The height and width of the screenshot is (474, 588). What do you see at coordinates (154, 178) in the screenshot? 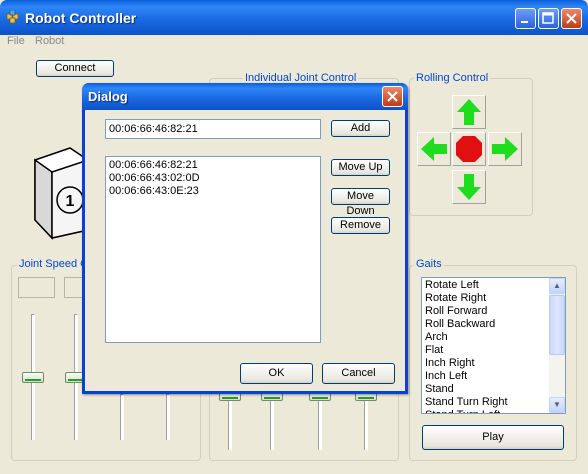
I see `device-item: 00:06:66:43:02:0D` at bounding box center [154, 178].